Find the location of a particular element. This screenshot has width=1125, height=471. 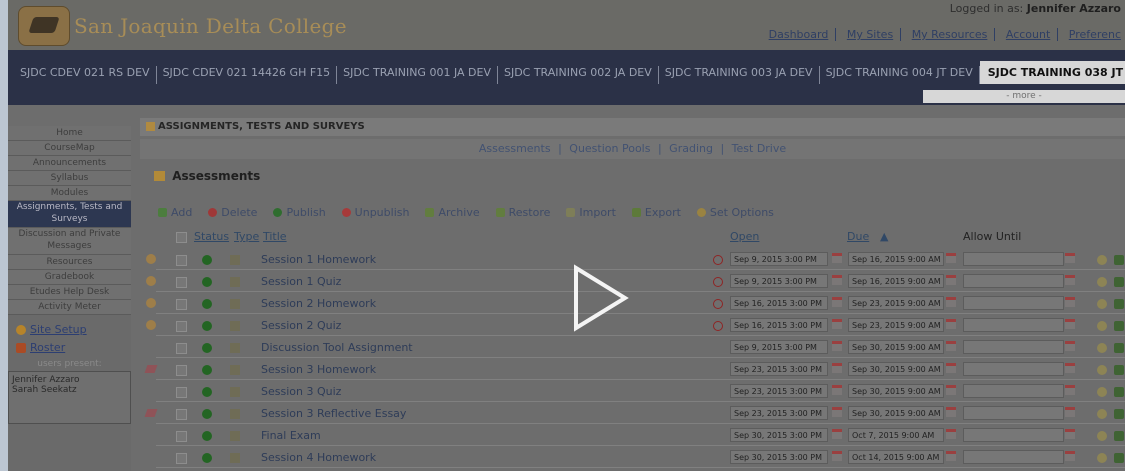

open-column-header: Open is located at coordinates (744, 236).